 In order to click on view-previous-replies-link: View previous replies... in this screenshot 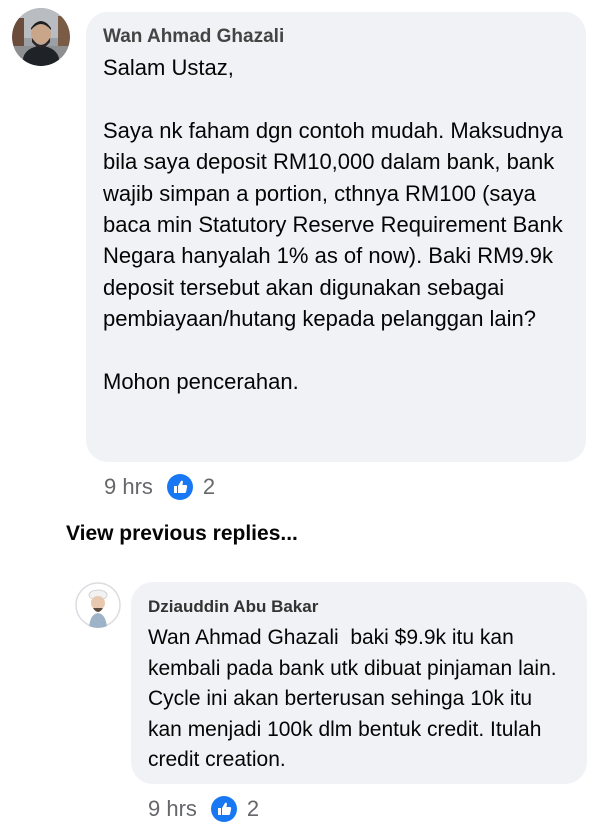, I will do `click(182, 534)`.